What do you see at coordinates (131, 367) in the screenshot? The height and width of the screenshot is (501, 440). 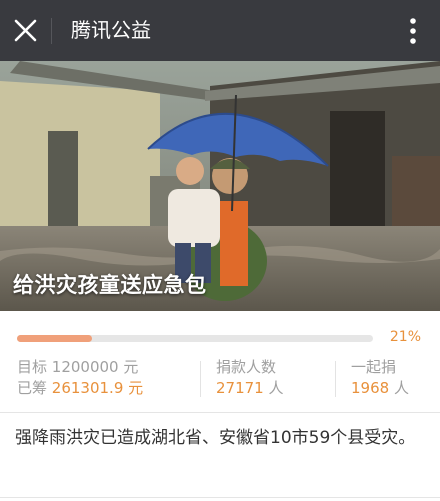 I see `target-unit: 元` at bounding box center [131, 367].